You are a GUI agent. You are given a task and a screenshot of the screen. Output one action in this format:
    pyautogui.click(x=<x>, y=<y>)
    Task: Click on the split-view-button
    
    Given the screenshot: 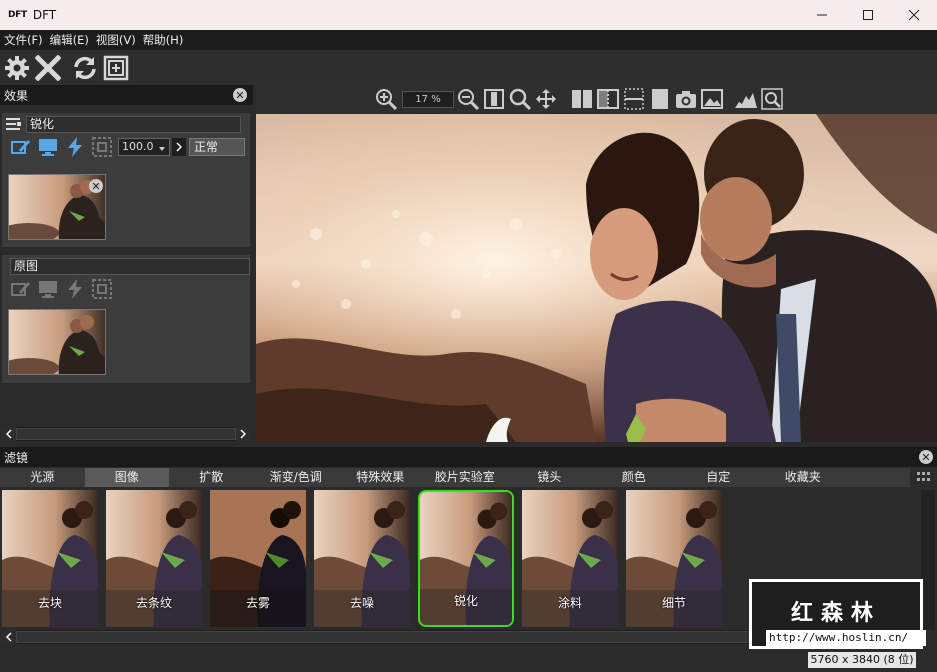 What is the action you would take?
    pyautogui.click(x=582, y=99)
    